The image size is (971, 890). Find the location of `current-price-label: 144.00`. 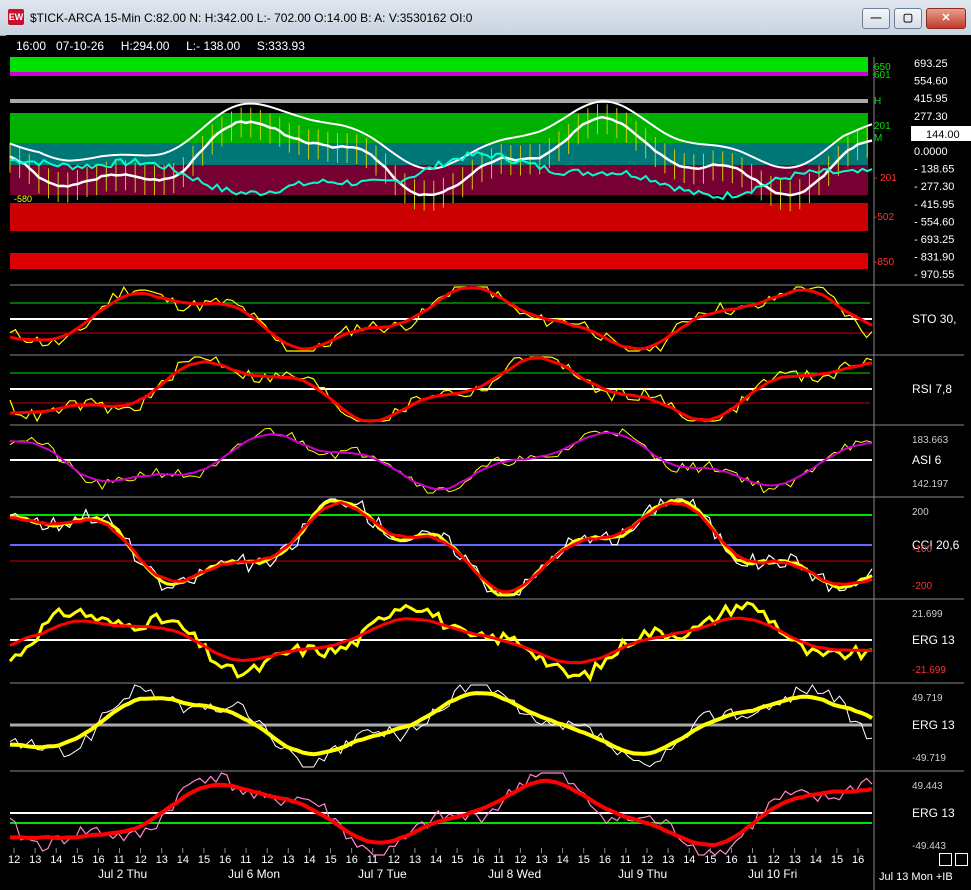

current-price-label: 144.00 is located at coordinates (943, 135).